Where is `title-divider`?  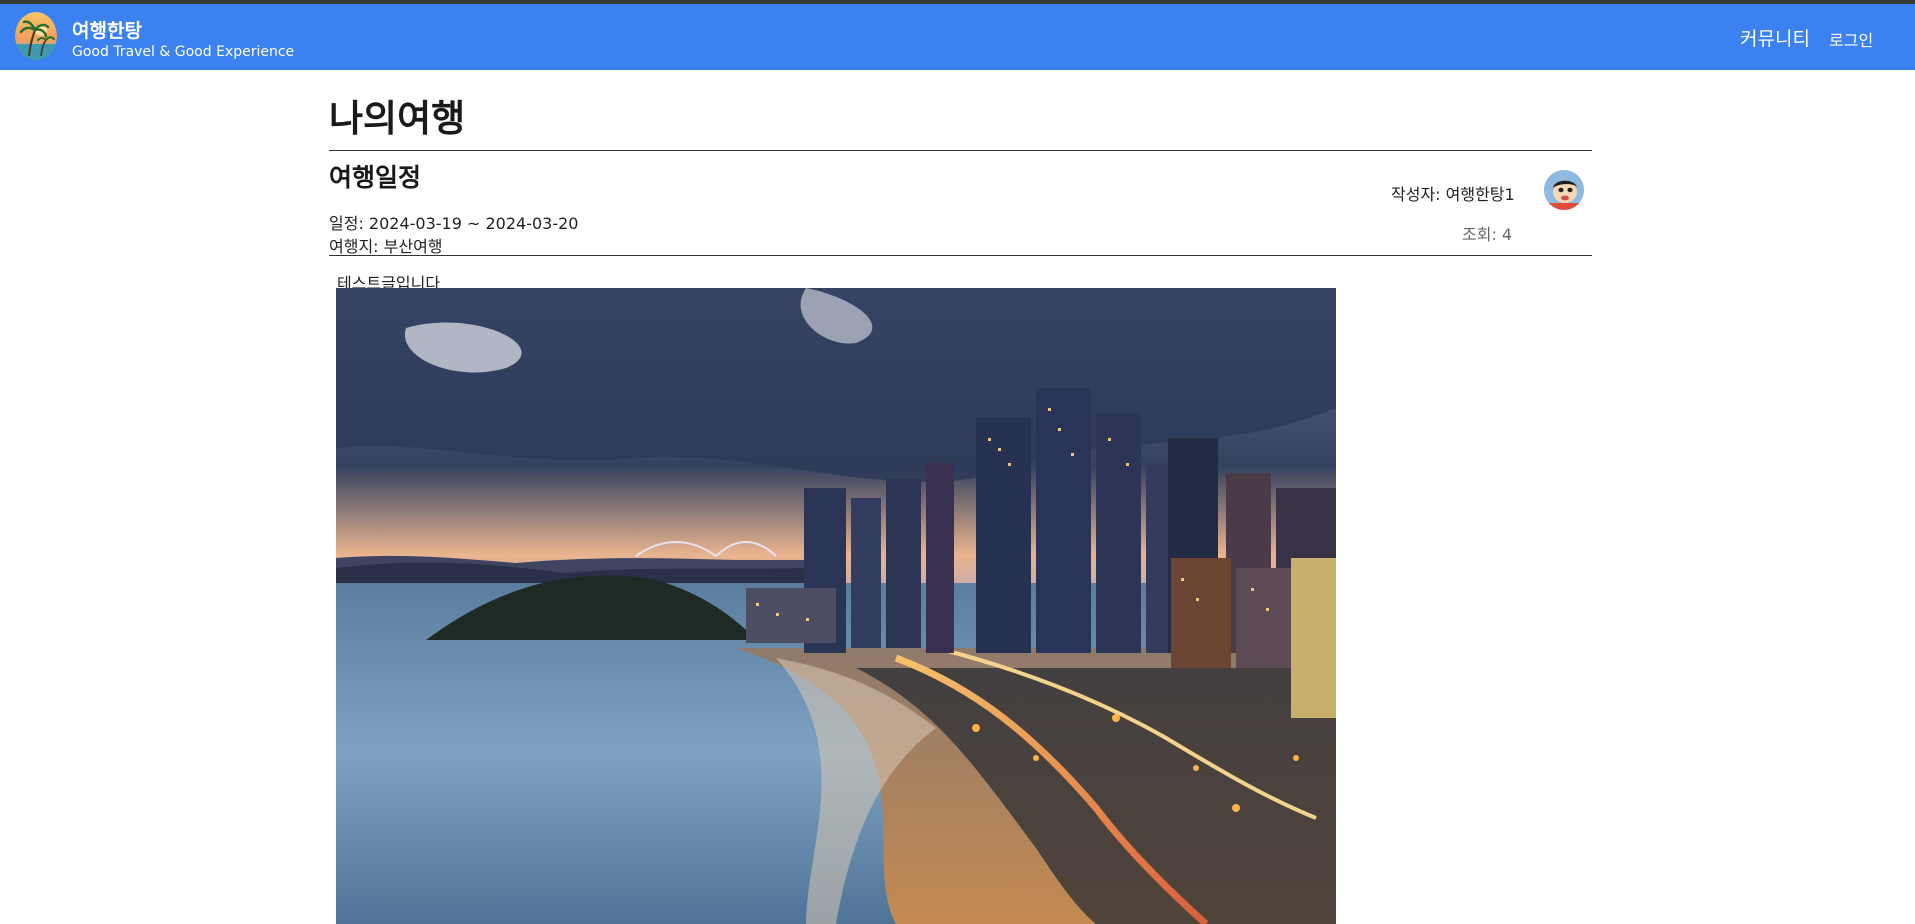 title-divider is located at coordinates (960, 150).